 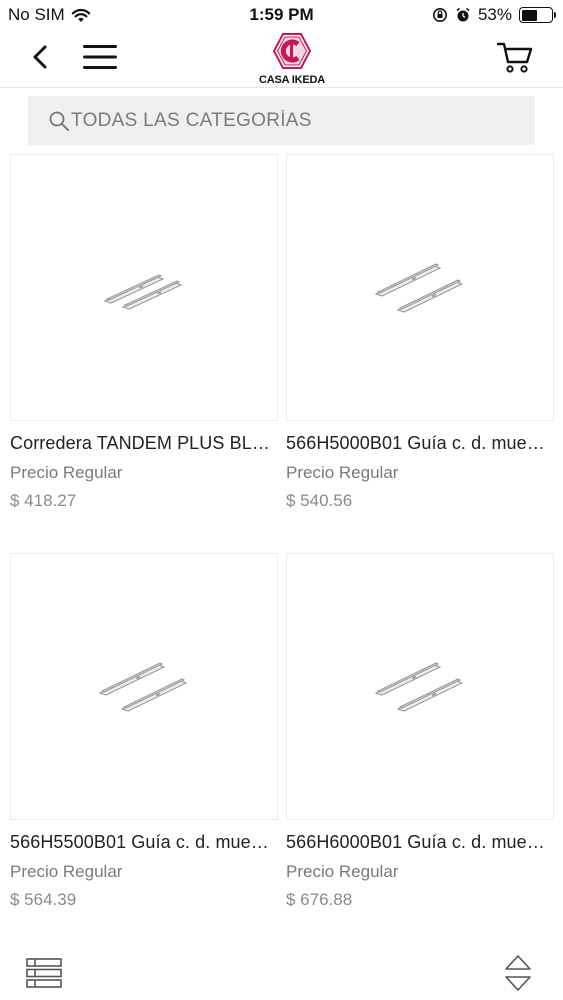 I want to click on product-name: 566H6000B01 Guía c. d. muebles, so click(x=420, y=842).